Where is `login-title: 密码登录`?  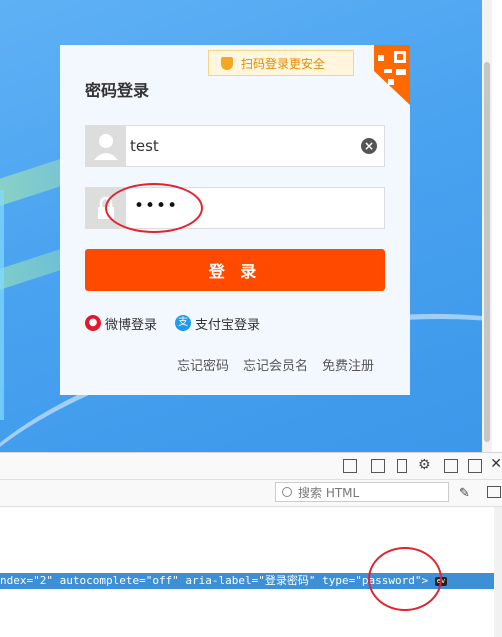 login-title: 密码登录 is located at coordinates (117, 90).